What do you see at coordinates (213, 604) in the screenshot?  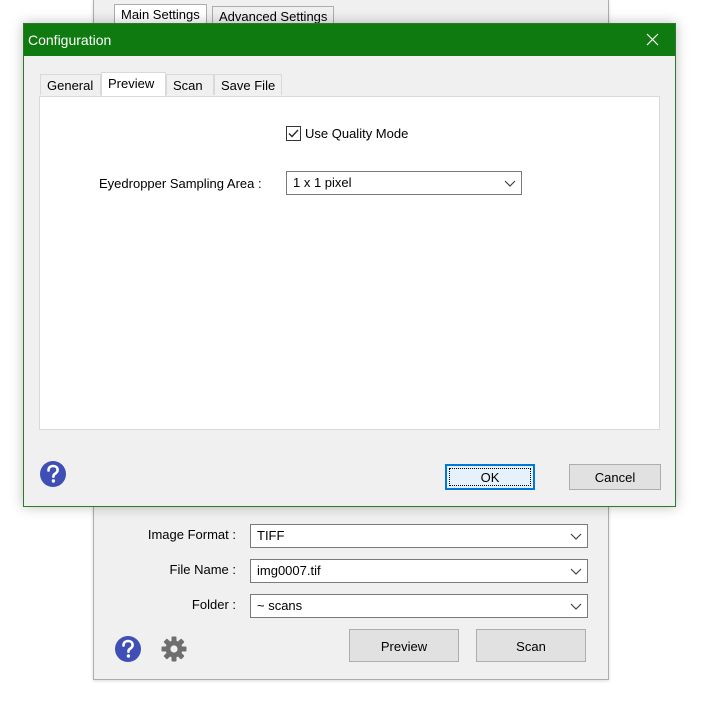 I see `folder-label: Folder :` at bounding box center [213, 604].